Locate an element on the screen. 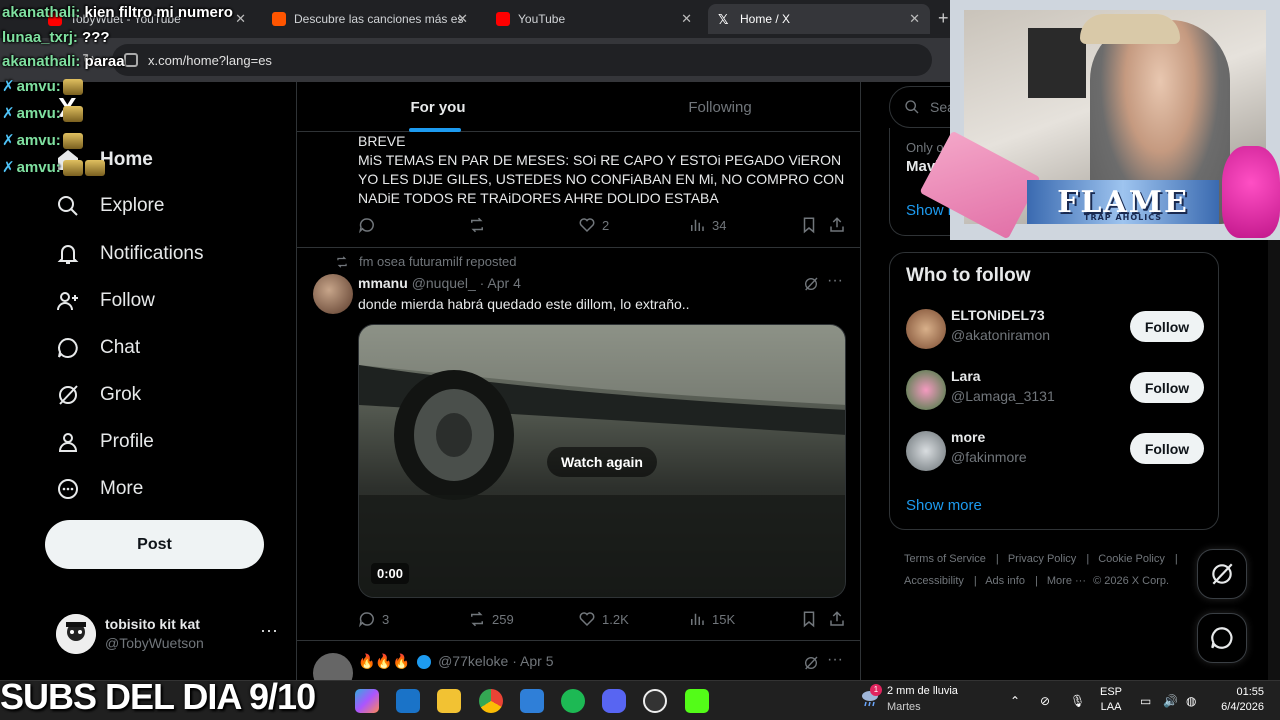  author-handle: @nuquel_ is located at coordinates (444, 283).